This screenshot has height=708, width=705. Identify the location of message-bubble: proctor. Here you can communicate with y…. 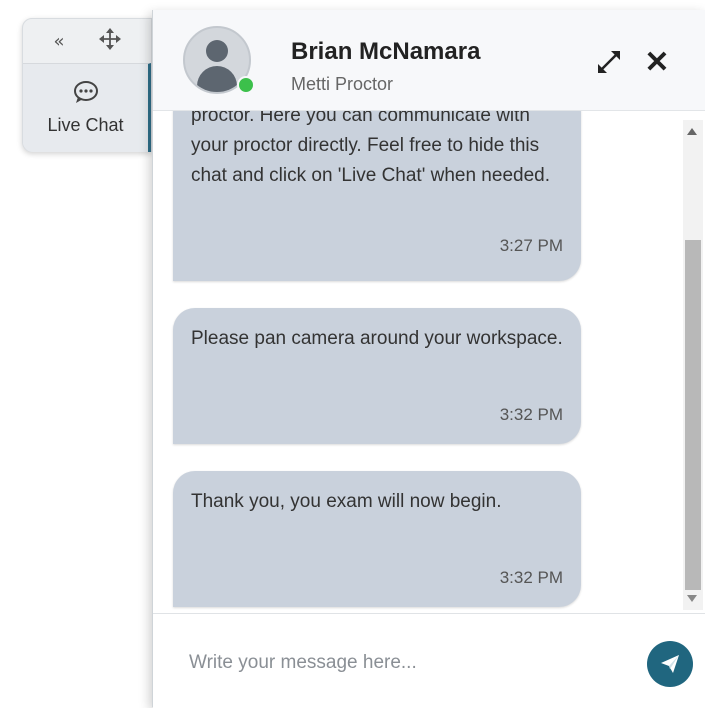
(377, 196).